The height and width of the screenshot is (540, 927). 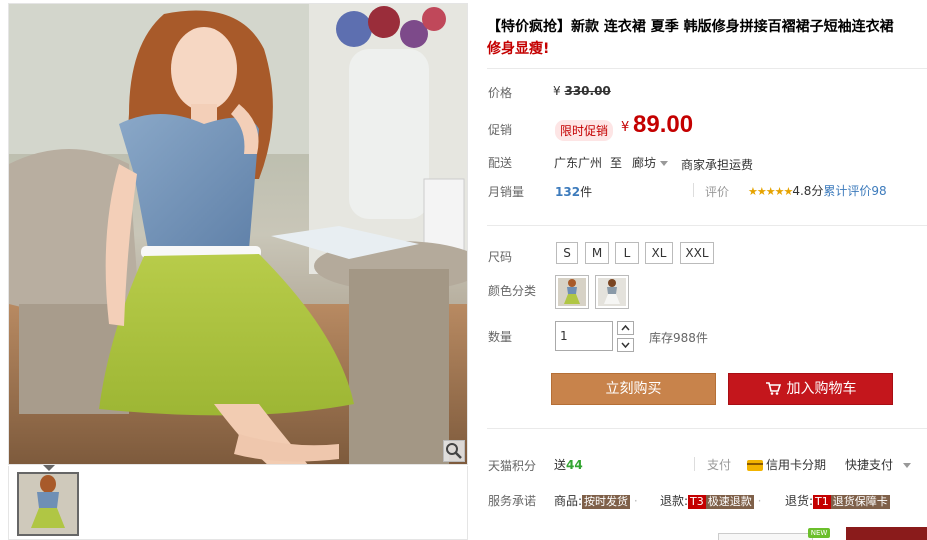 What do you see at coordinates (606, 502) in the screenshot?
I see `service-goods-tag: 按时发货` at bounding box center [606, 502].